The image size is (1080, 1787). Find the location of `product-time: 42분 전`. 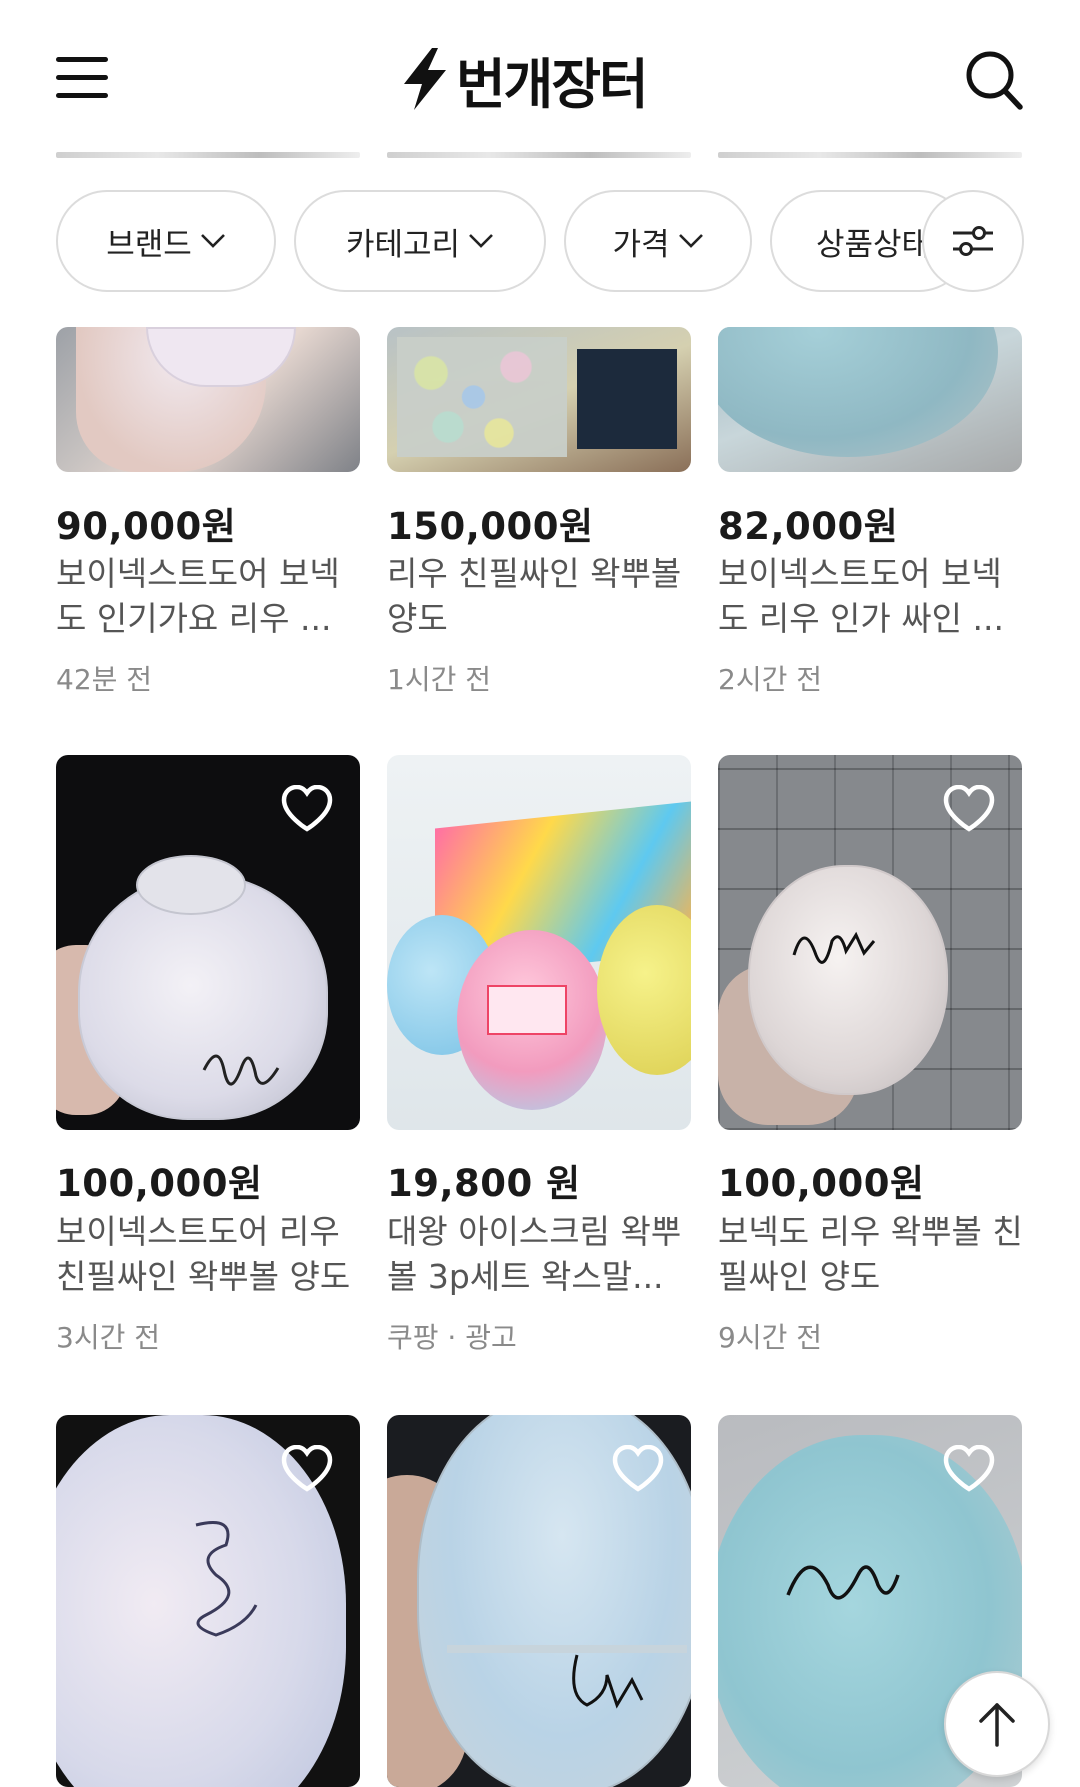

product-time: 42분 전 is located at coordinates (104, 679).